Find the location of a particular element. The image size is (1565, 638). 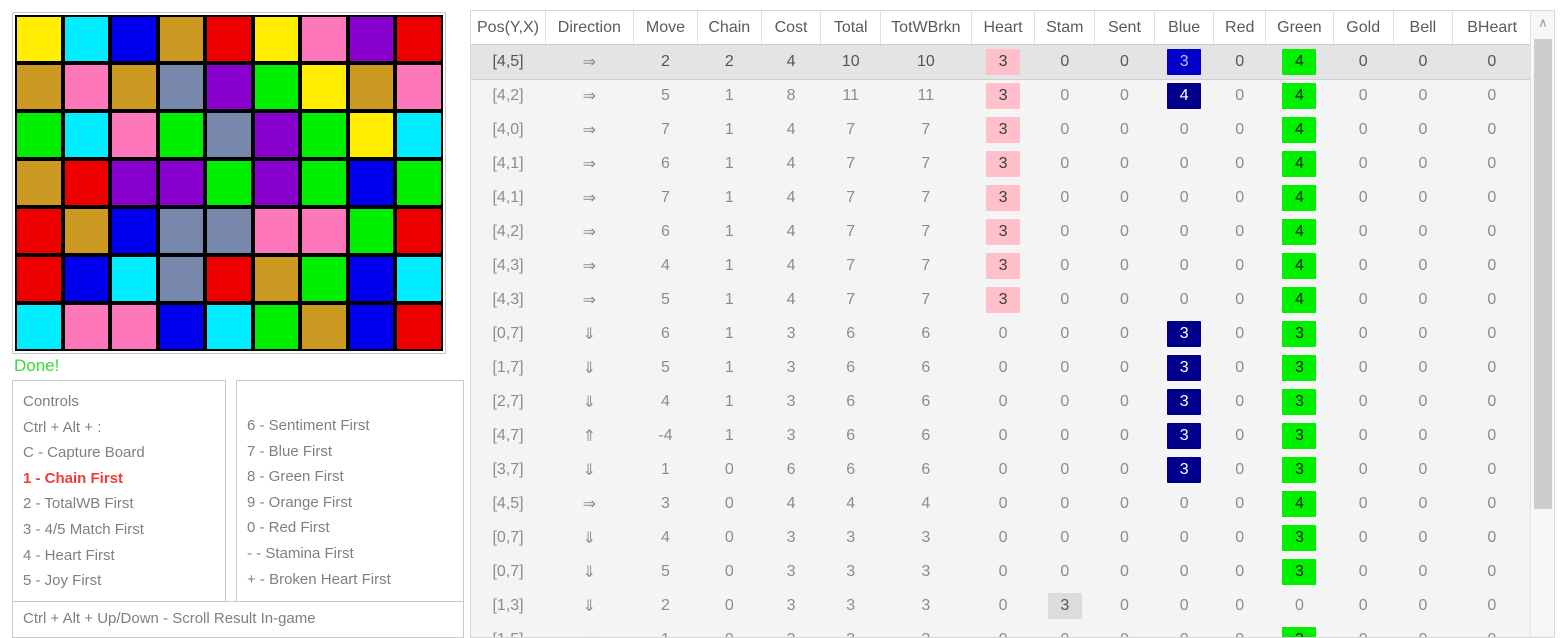

scrollbar-thumb is located at coordinates (1543, 274).